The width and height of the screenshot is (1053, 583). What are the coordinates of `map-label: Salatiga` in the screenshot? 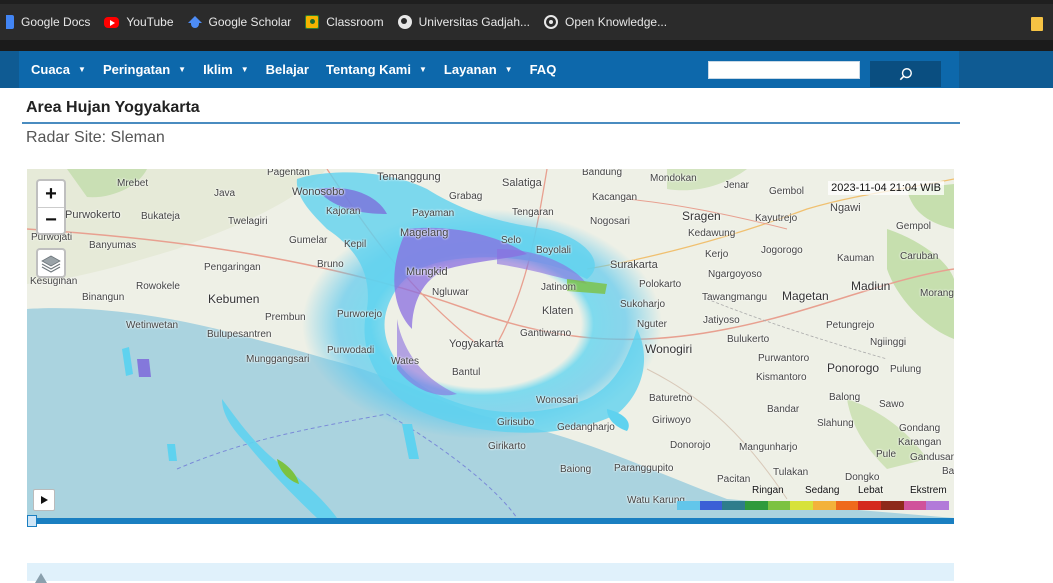 It's located at (522, 183).